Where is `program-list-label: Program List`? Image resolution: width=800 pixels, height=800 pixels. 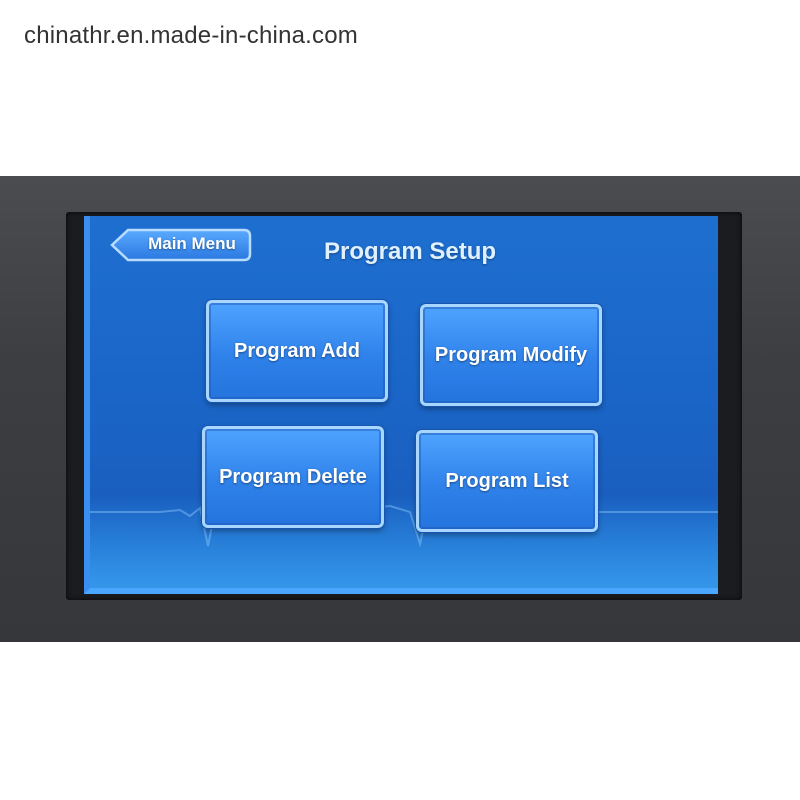 program-list-label: Program List is located at coordinates (507, 480).